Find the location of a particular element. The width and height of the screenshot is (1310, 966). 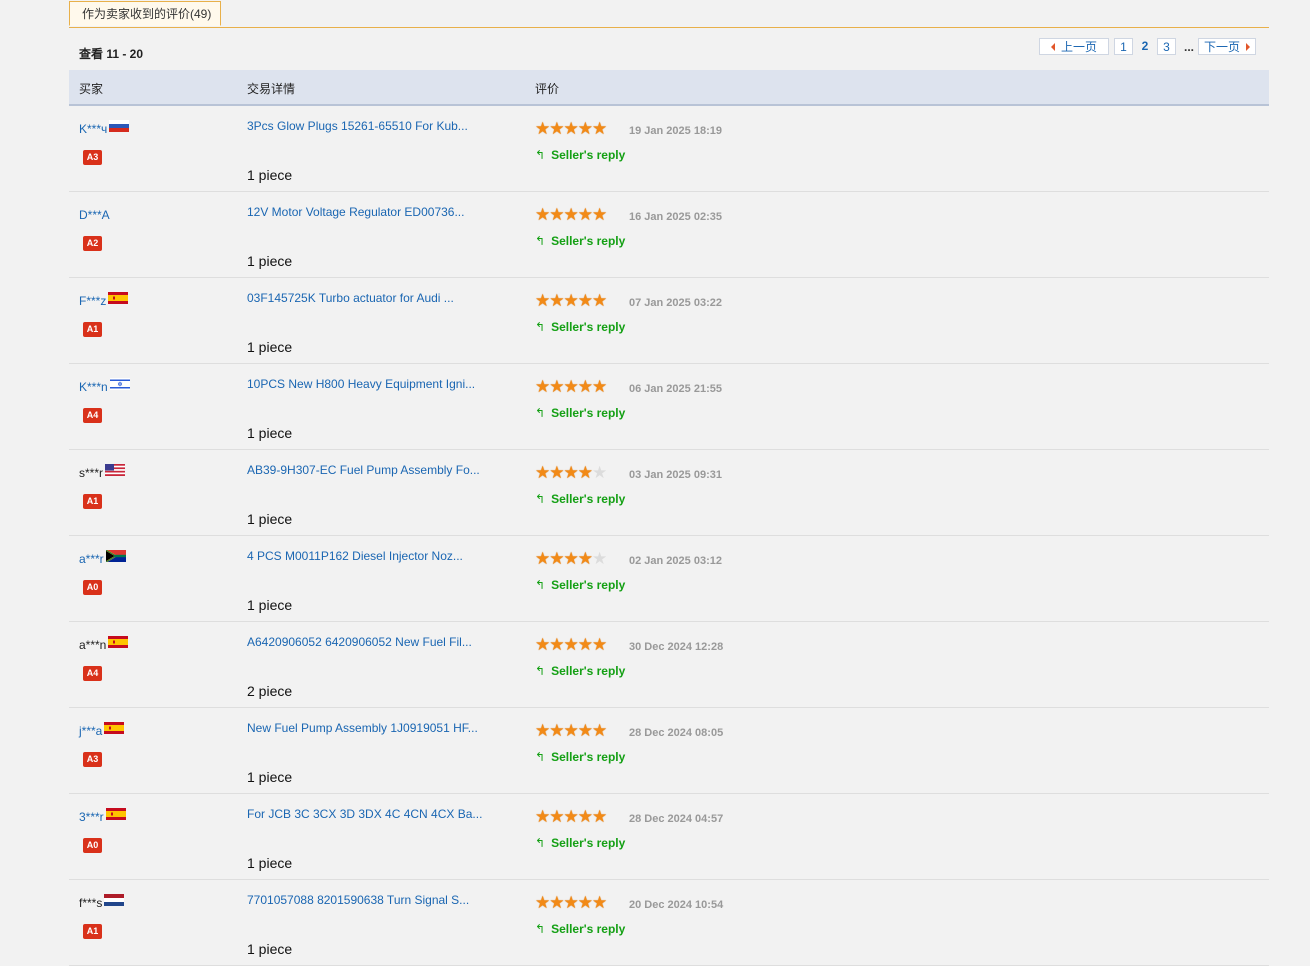

buyer-name: a***n is located at coordinates (104, 644).